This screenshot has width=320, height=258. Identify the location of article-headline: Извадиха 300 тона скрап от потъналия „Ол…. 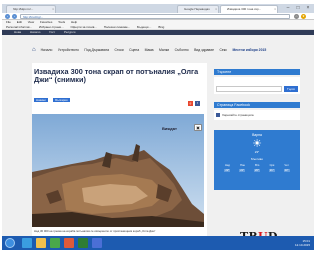
(116, 75).